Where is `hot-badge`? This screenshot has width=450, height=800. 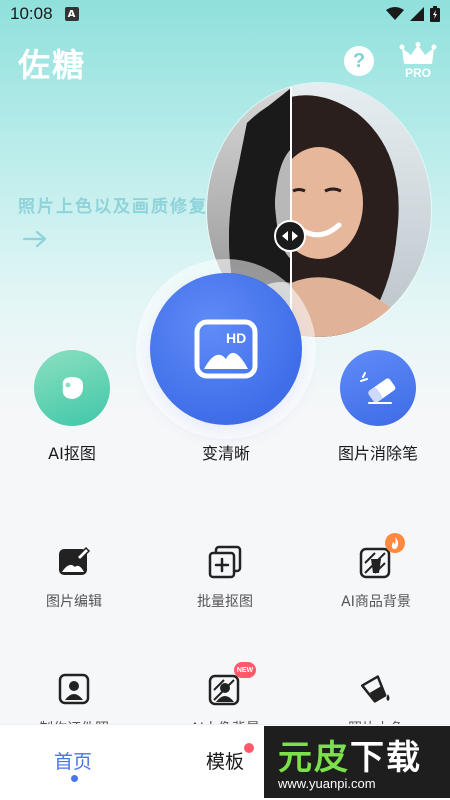
hot-badge is located at coordinates (395, 543).